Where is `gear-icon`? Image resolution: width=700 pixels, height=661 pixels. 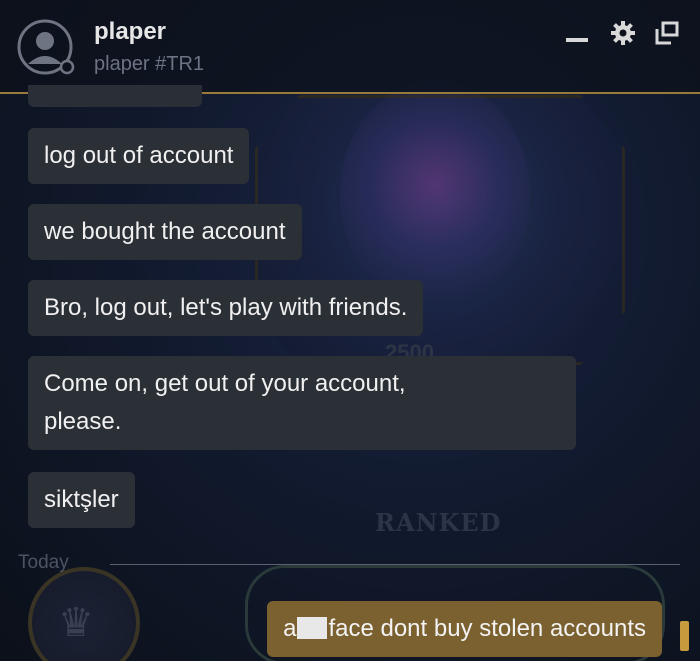
gear-icon is located at coordinates (623, 33).